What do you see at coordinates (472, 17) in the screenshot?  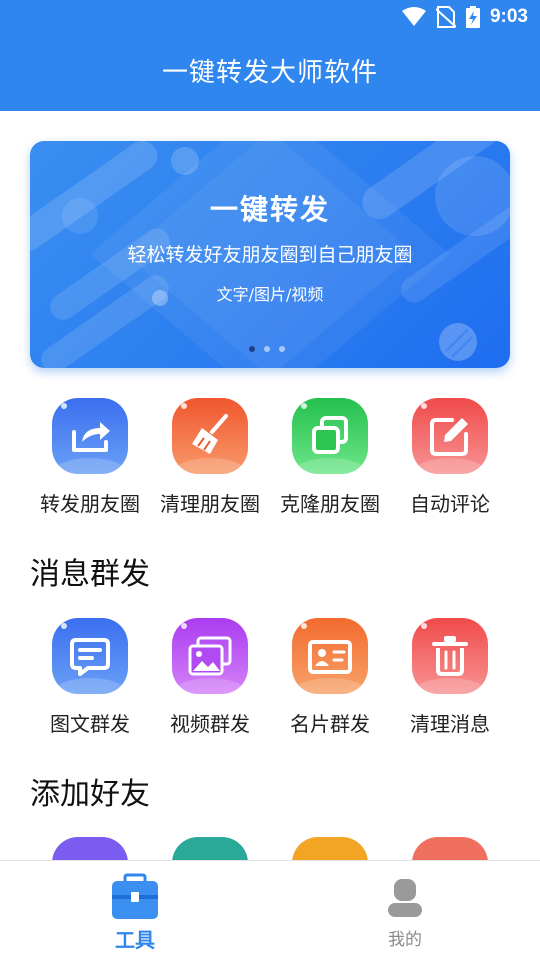 I see `battery-charging-icon` at bounding box center [472, 17].